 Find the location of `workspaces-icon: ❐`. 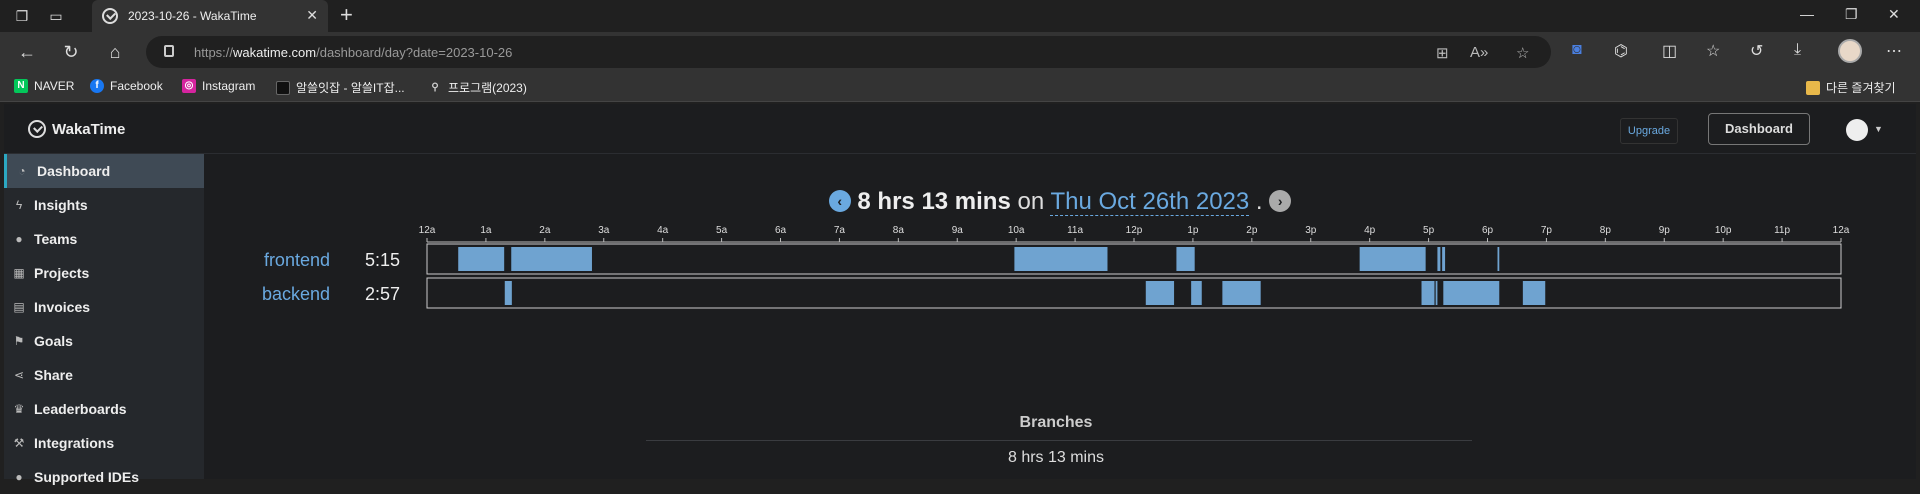

workspaces-icon: ❐ is located at coordinates (22, 16).